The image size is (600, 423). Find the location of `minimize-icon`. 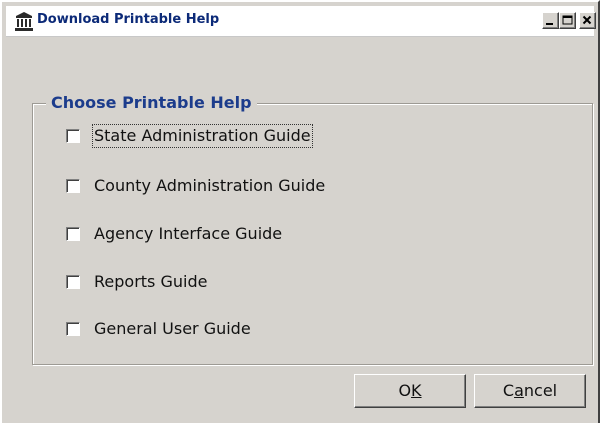

minimize-icon is located at coordinates (549, 24).